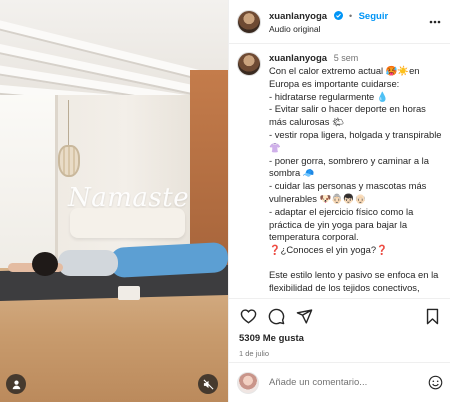 This screenshot has height=402, width=450. What do you see at coordinates (168, 260) in the screenshot?
I see `person-legs` at bounding box center [168, 260].